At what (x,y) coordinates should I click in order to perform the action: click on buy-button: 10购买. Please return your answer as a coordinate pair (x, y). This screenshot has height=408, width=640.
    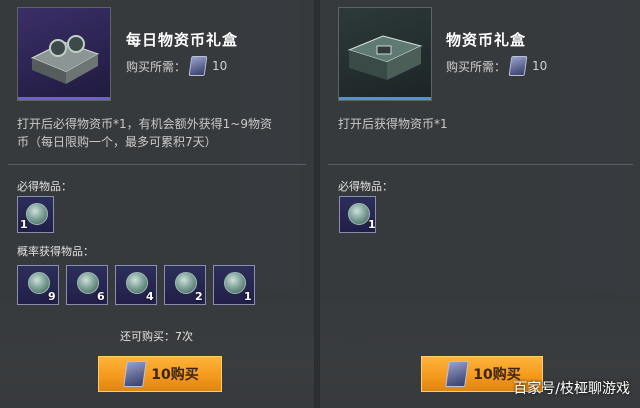
    Looking at the image, I should click on (160, 374).